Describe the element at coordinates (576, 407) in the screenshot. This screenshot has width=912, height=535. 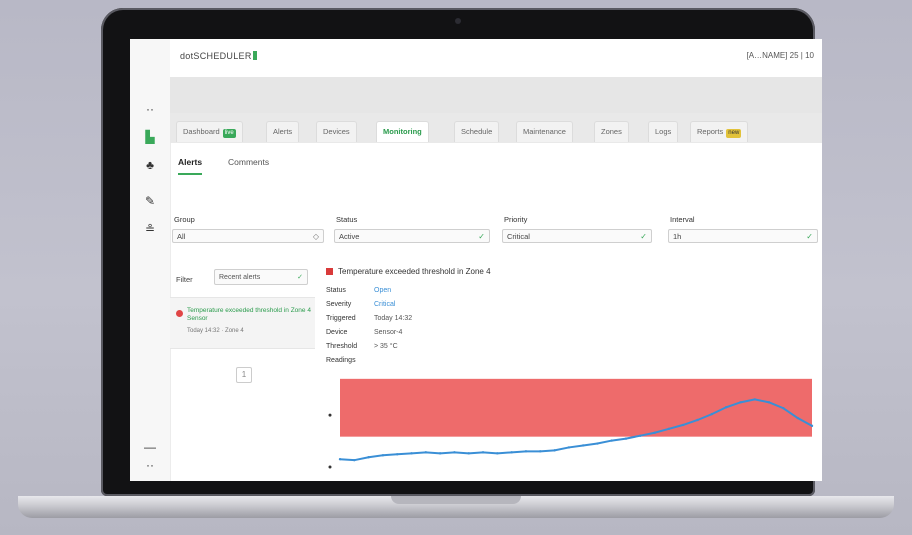
I see `threshold-band` at that location.